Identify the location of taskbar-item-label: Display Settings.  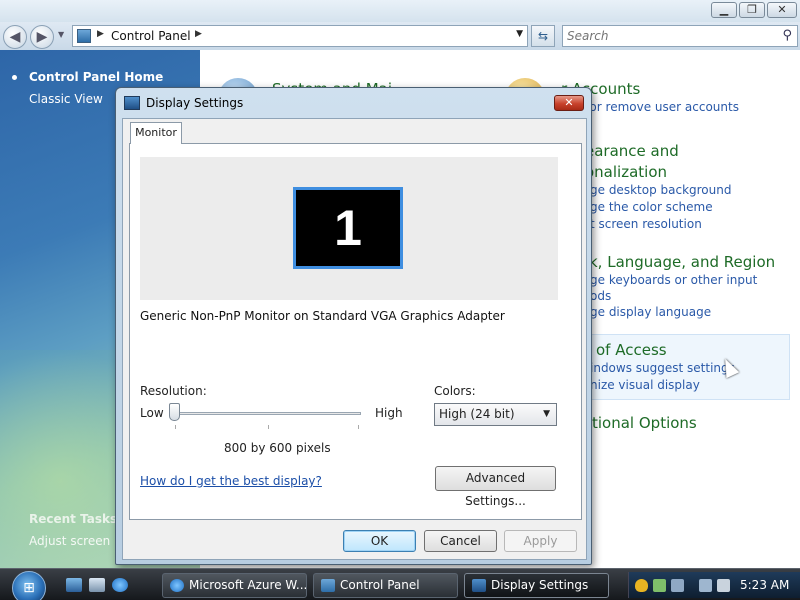
(540, 585).